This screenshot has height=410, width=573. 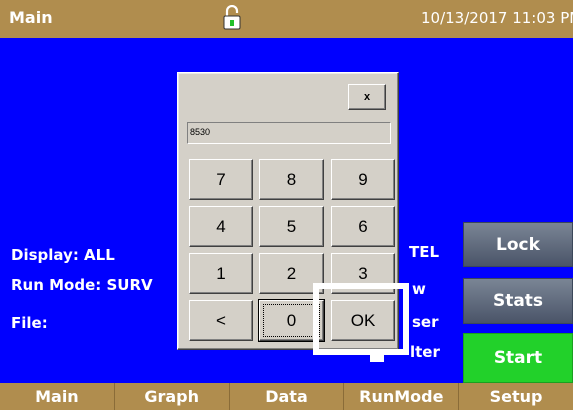 What do you see at coordinates (363, 179) in the screenshot?
I see `key-9: 9` at bounding box center [363, 179].